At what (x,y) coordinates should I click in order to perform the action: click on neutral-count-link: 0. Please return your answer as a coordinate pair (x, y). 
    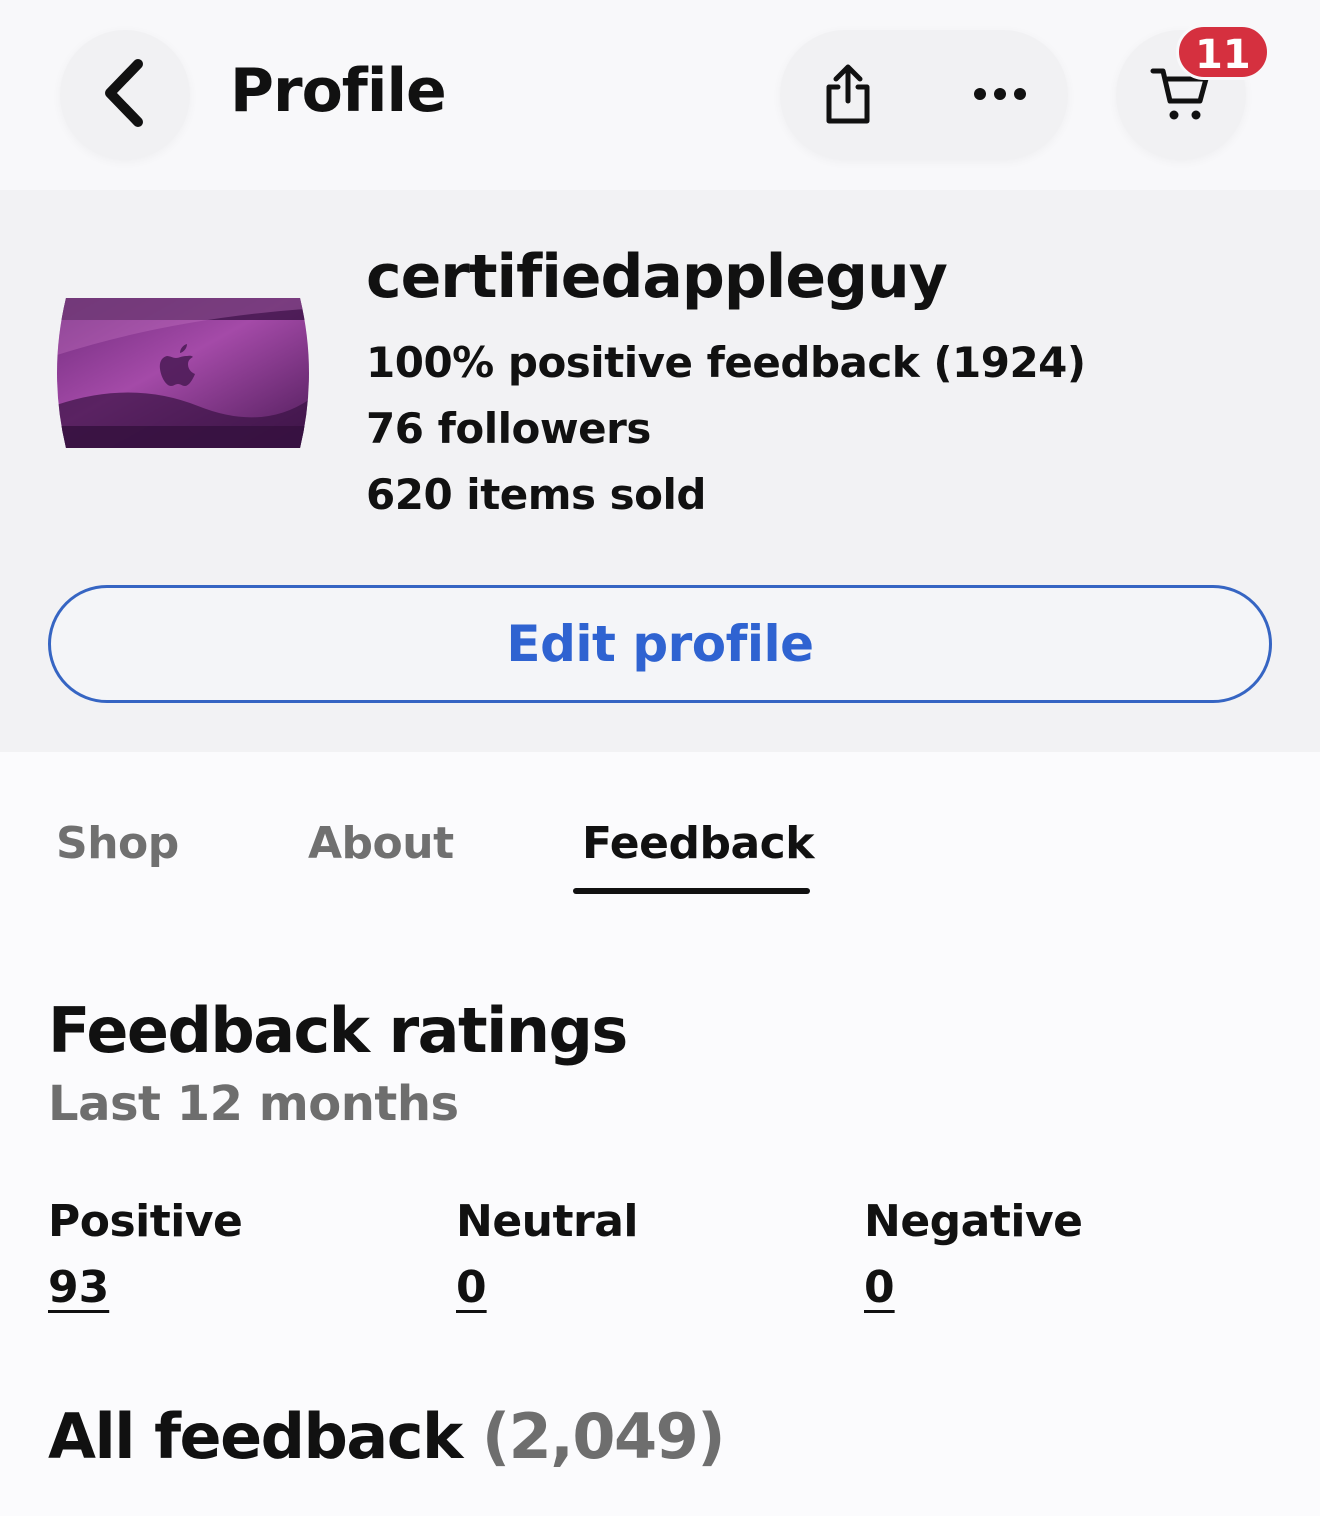
    Looking at the image, I should click on (471, 1287).